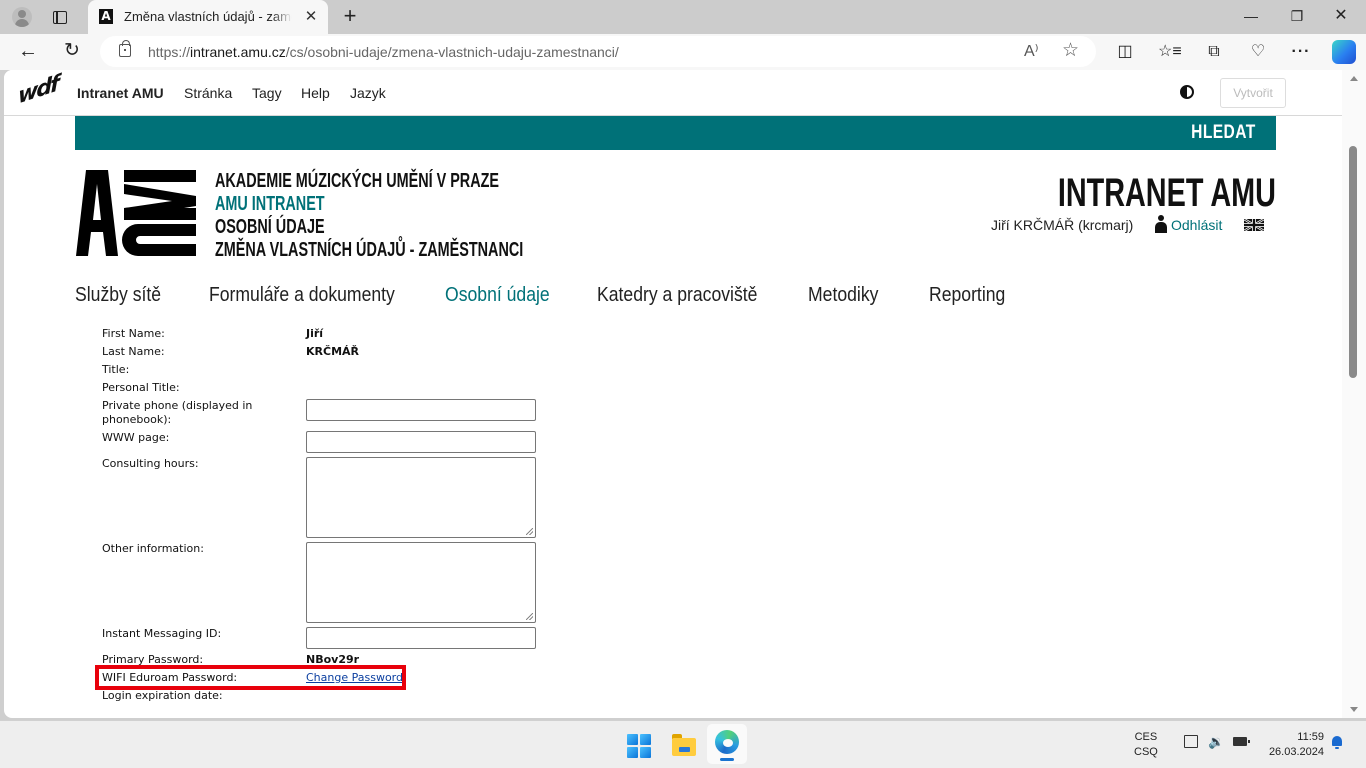 Image resolution: width=1366 pixels, height=768 pixels. What do you see at coordinates (1258, 52) in the screenshot?
I see `browser-essentials-icon: ♡` at bounding box center [1258, 52].